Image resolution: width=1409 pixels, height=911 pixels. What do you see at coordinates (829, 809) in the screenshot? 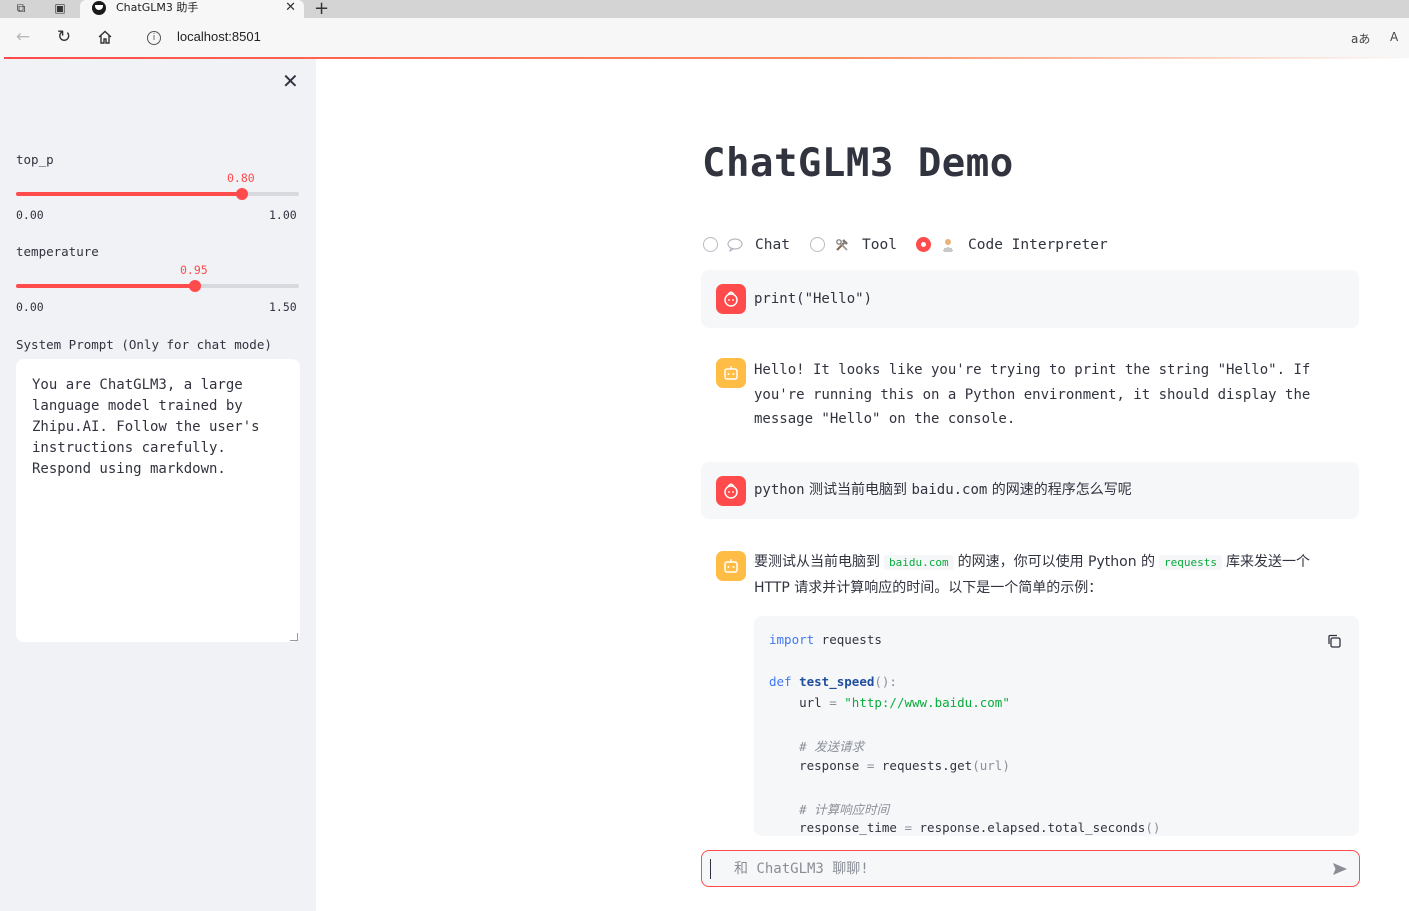
I see `code-comment: # 计算响应时间` at bounding box center [829, 809].